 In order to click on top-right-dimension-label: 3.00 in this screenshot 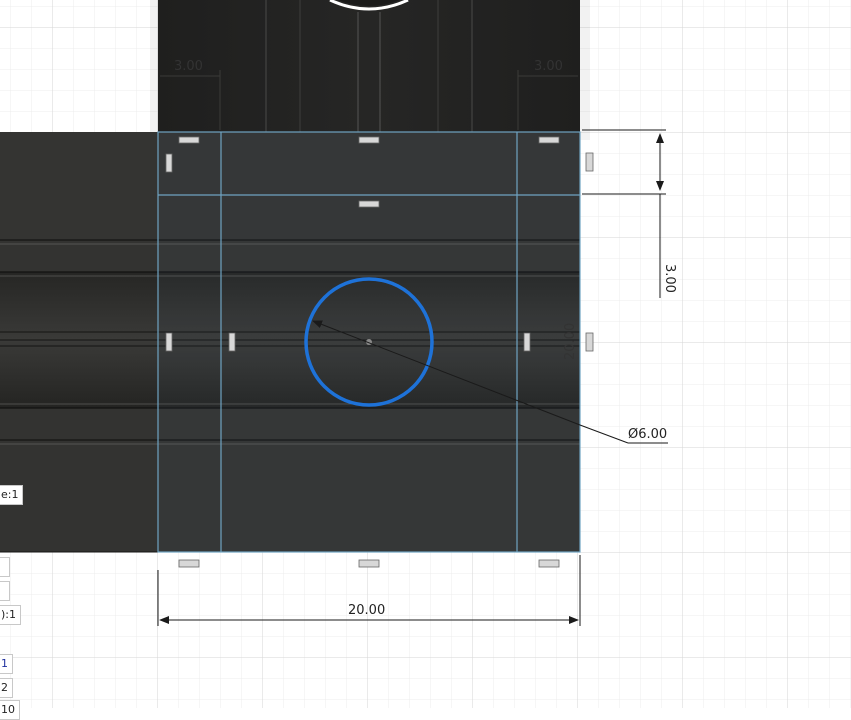, I will do `click(548, 66)`.